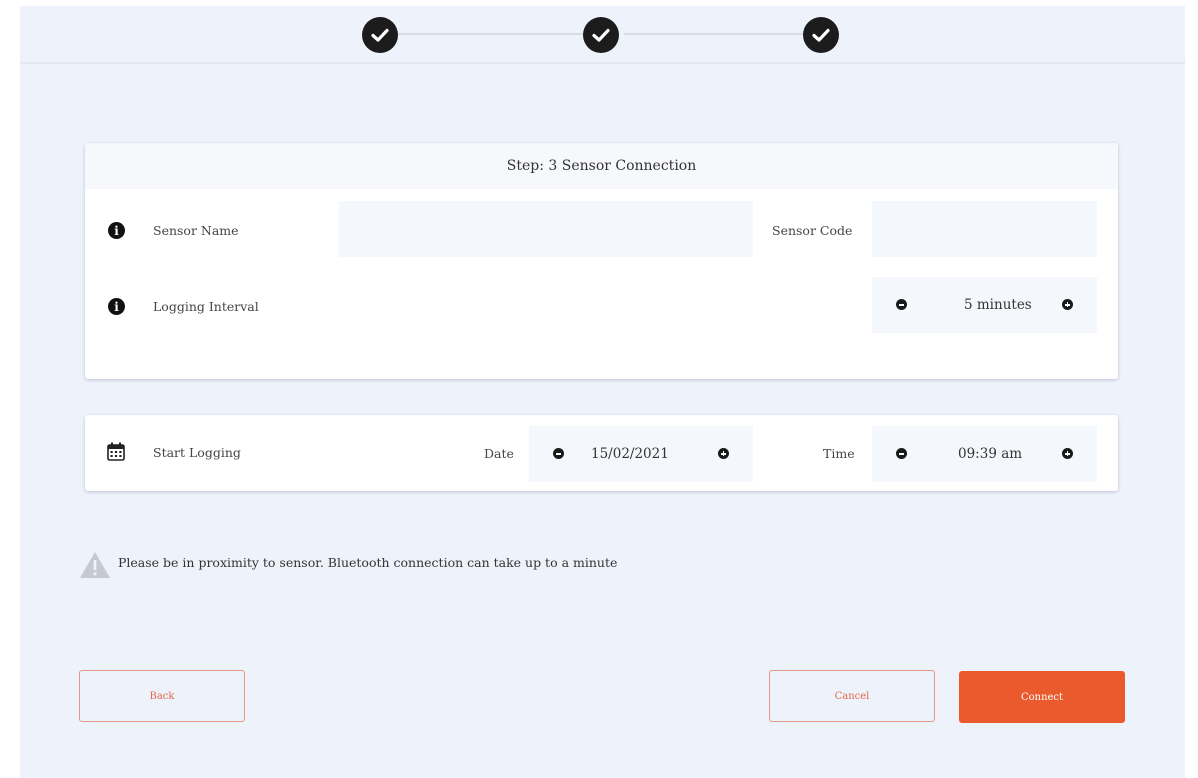 The height and width of the screenshot is (778, 1198). I want to click on sensor-name-input, so click(546, 229).